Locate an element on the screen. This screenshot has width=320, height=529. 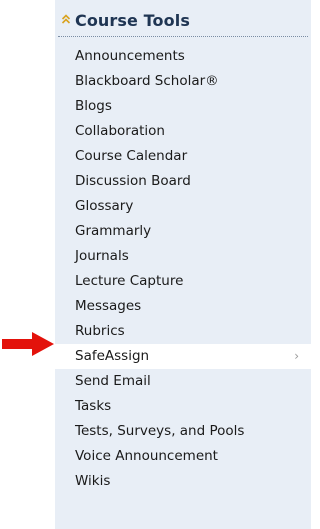
chevron-right-icon: › is located at coordinates (296, 356).